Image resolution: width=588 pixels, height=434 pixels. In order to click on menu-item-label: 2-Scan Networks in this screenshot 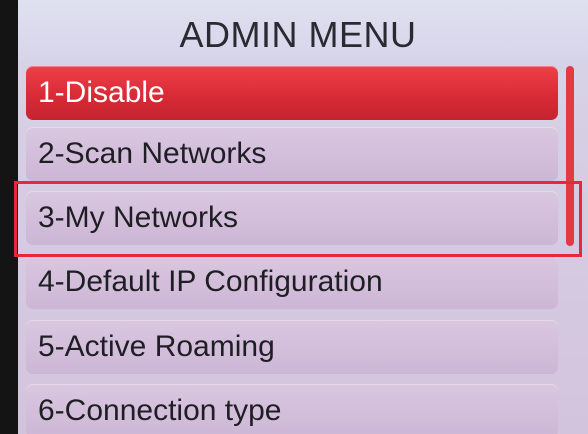, I will do `click(152, 153)`.